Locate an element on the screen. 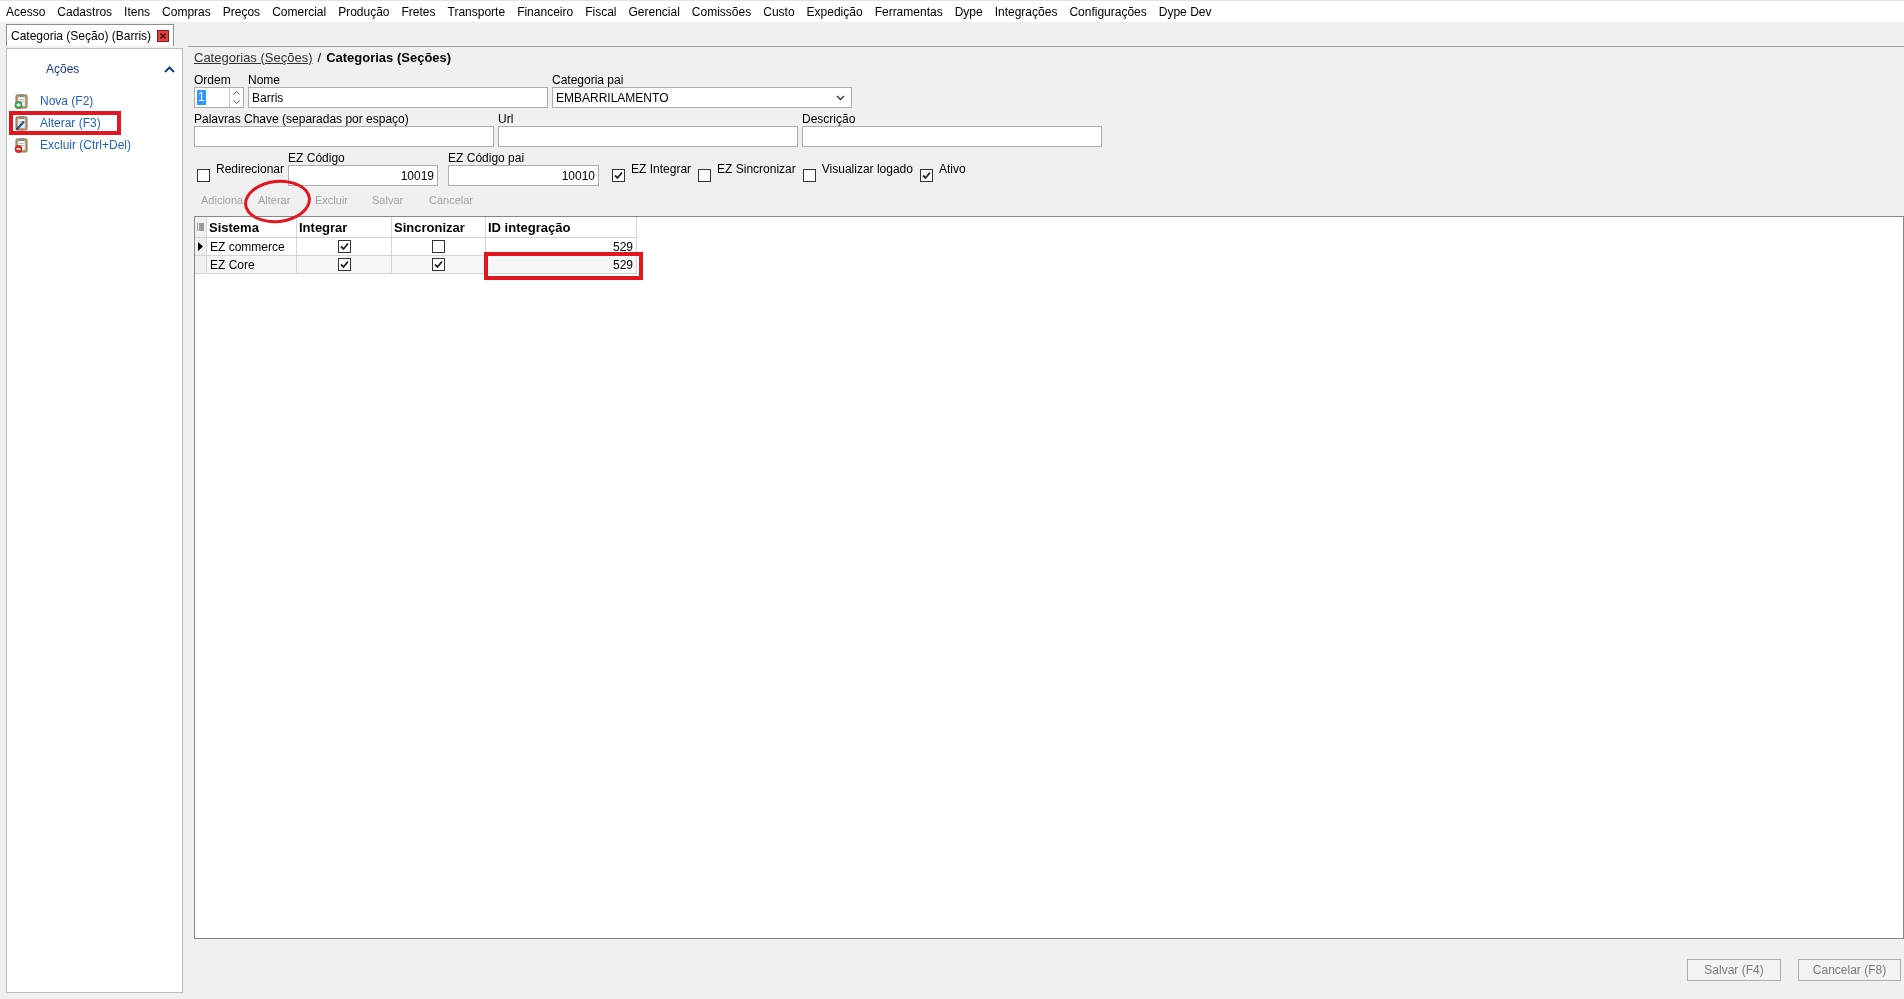  action-link: Alterar (F3) is located at coordinates (57, 123).